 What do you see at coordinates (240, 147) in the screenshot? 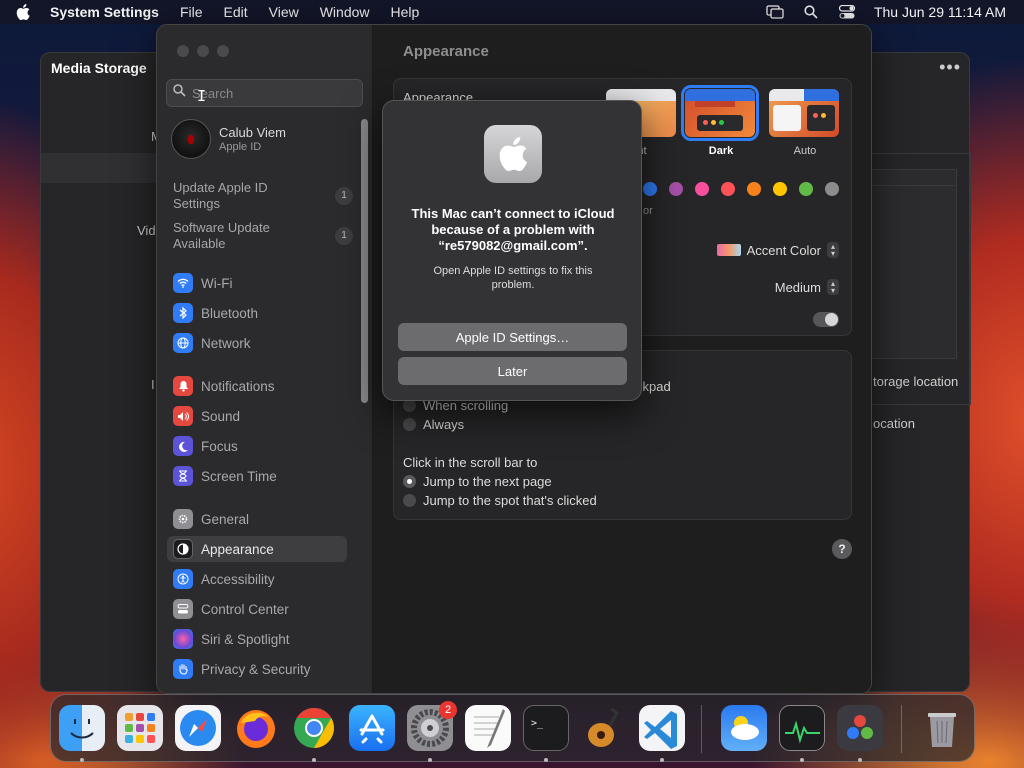
I see `account-subtitle: Apple ID` at bounding box center [240, 147].